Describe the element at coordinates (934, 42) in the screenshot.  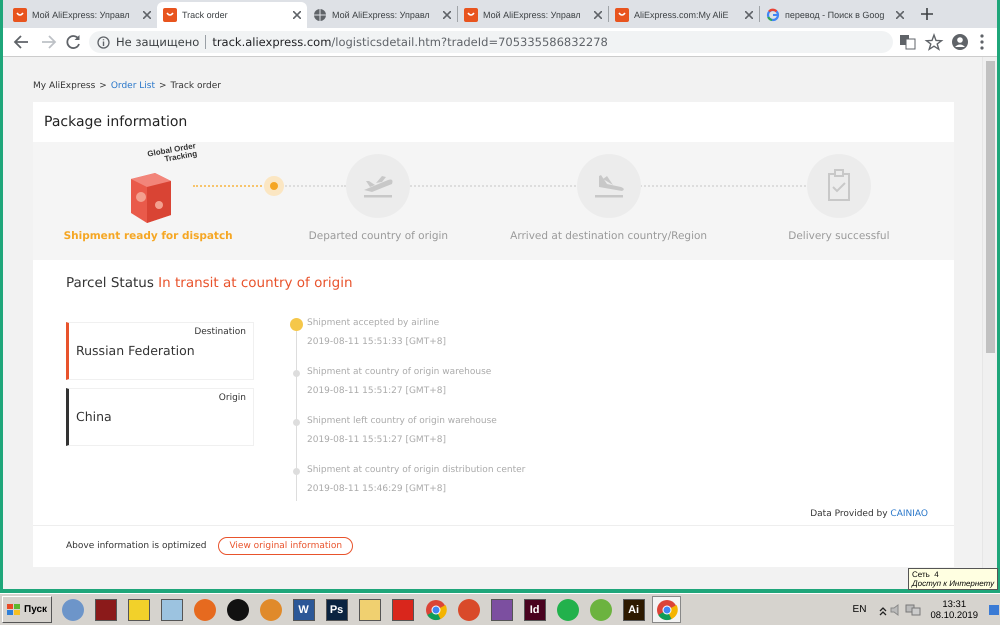
I see `star-icon` at that location.